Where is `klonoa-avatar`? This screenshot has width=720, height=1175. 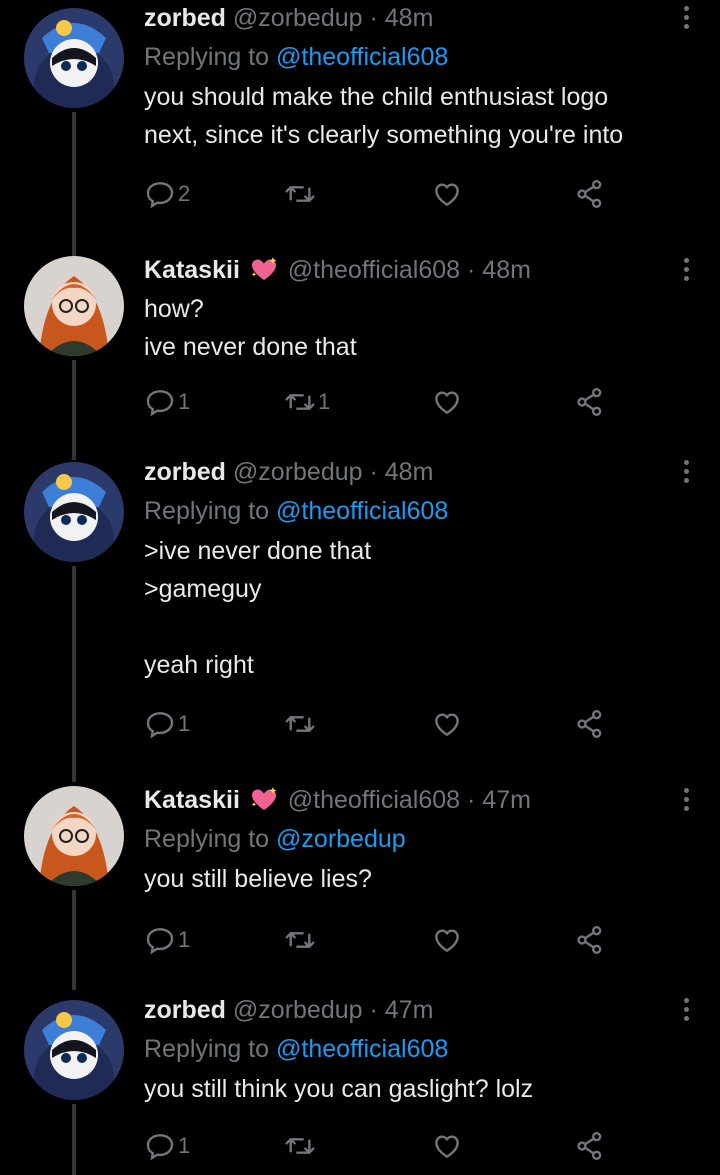
klonoa-avatar is located at coordinates (74, 1050).